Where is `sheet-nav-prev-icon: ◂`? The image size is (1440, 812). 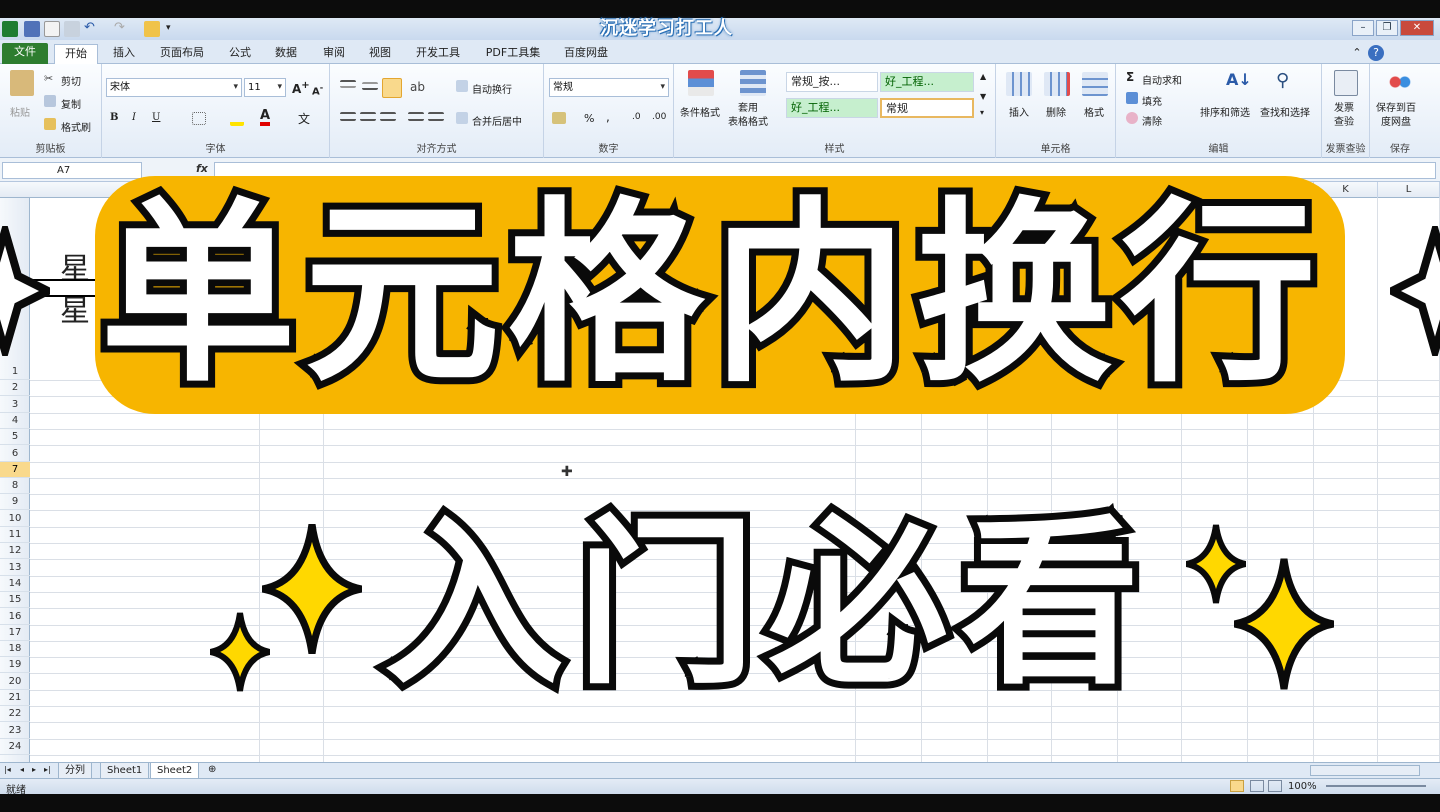 sheet-nav-prev-icon: ◂ is located at coordinates (22, 769).